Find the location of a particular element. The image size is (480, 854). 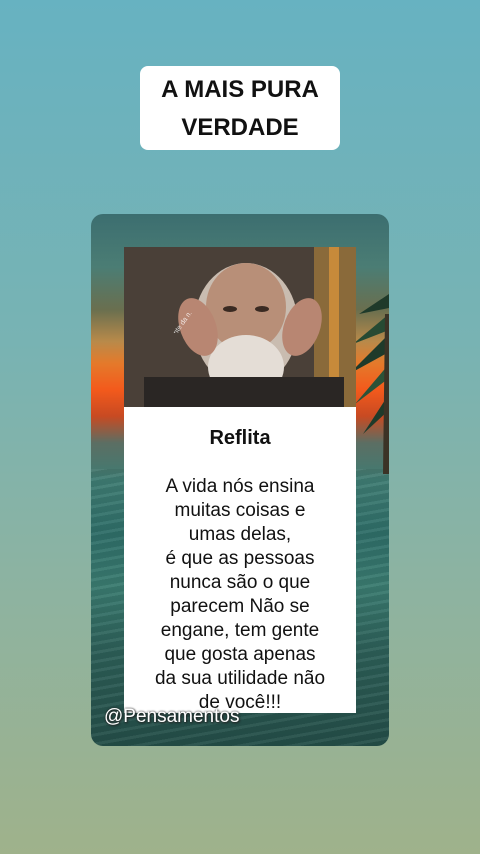

title-line-1: A MAIS PURA is located at coordinates (240, 89).